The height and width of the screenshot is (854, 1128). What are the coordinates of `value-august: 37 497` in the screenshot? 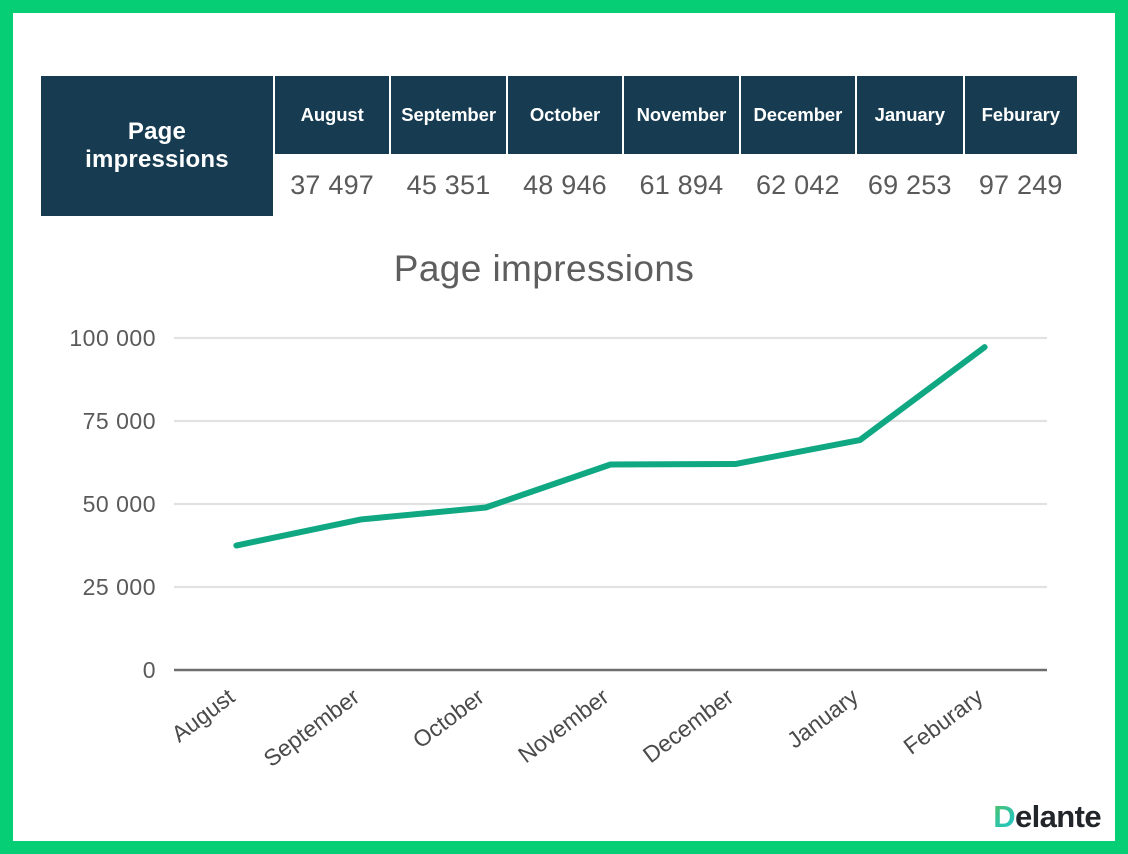 It's located at (332, 185).